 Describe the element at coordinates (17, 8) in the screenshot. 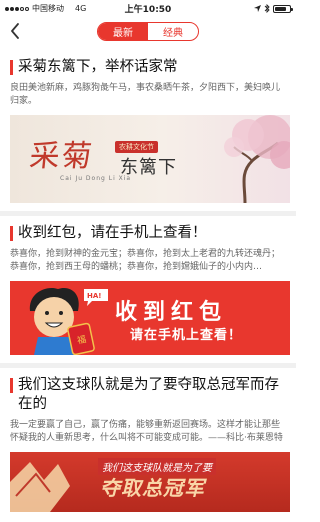

I see `signal-icon` at that location.